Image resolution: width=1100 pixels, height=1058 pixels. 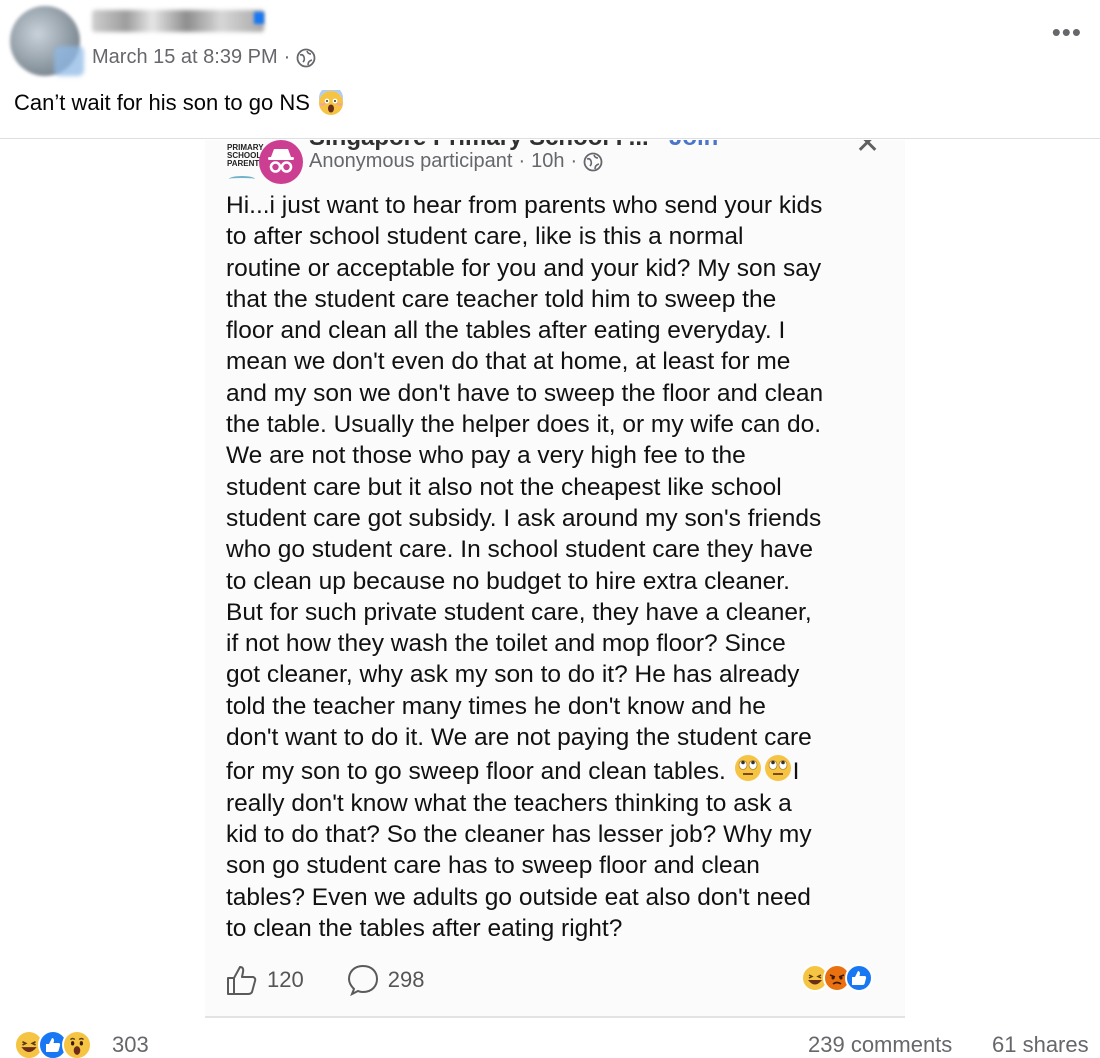 I want to click on avatar-badge, so click(x=69, y=61).